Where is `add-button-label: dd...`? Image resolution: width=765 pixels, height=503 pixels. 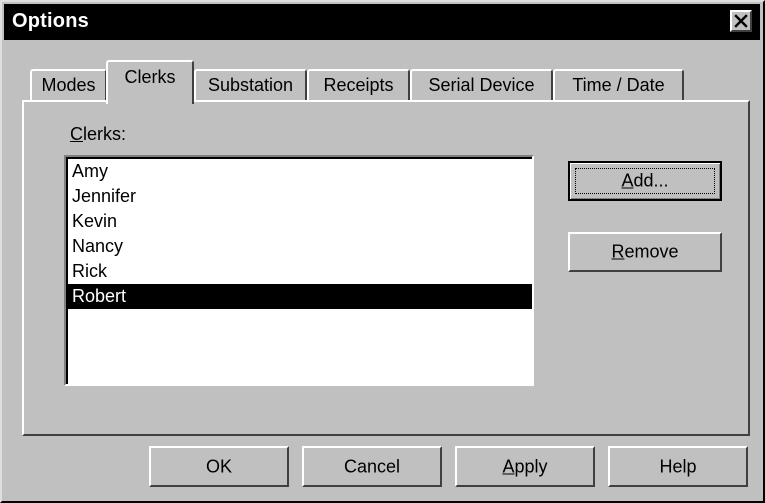
add-button-label: dd... is located at coordinates (651, 180).